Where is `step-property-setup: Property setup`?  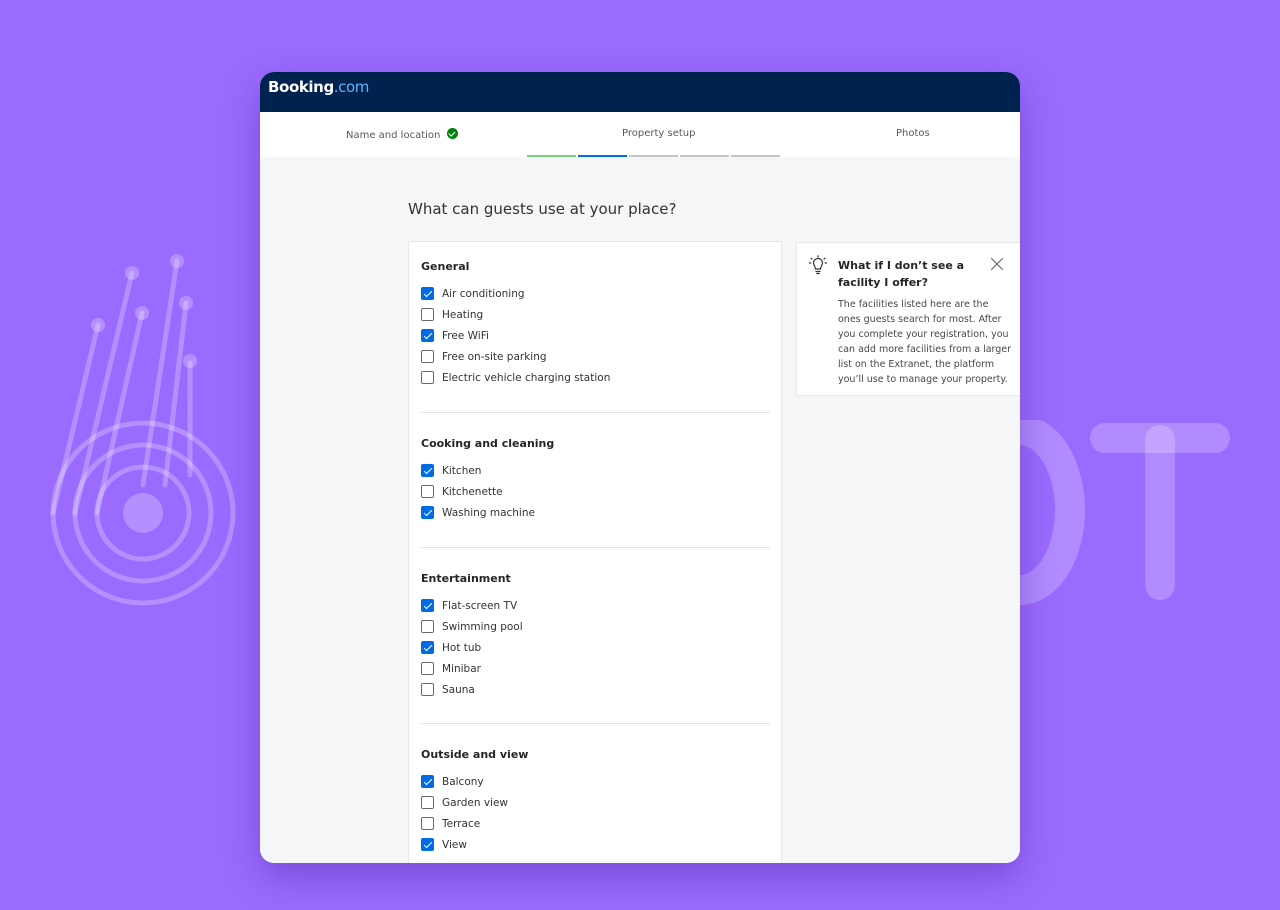 step-property-setup: Property setup is located at coordinates (658, 133).